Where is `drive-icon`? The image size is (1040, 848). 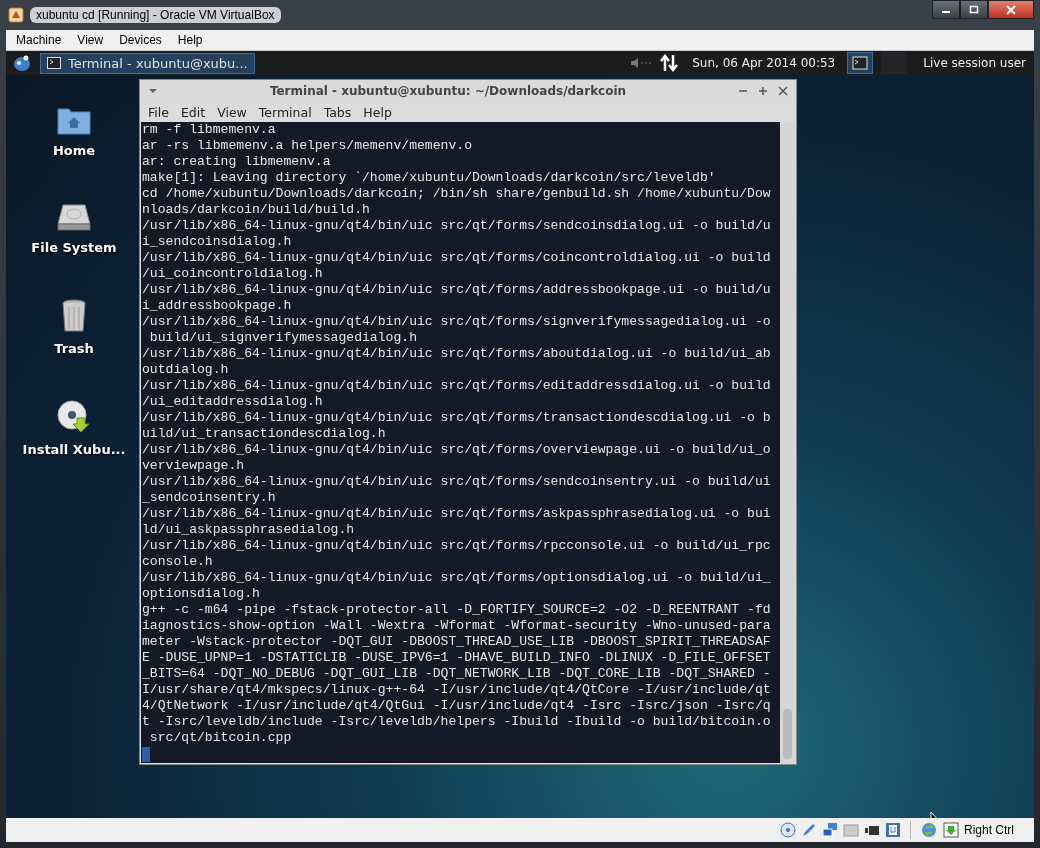 drive-icon is located at coordinates (74, 217).